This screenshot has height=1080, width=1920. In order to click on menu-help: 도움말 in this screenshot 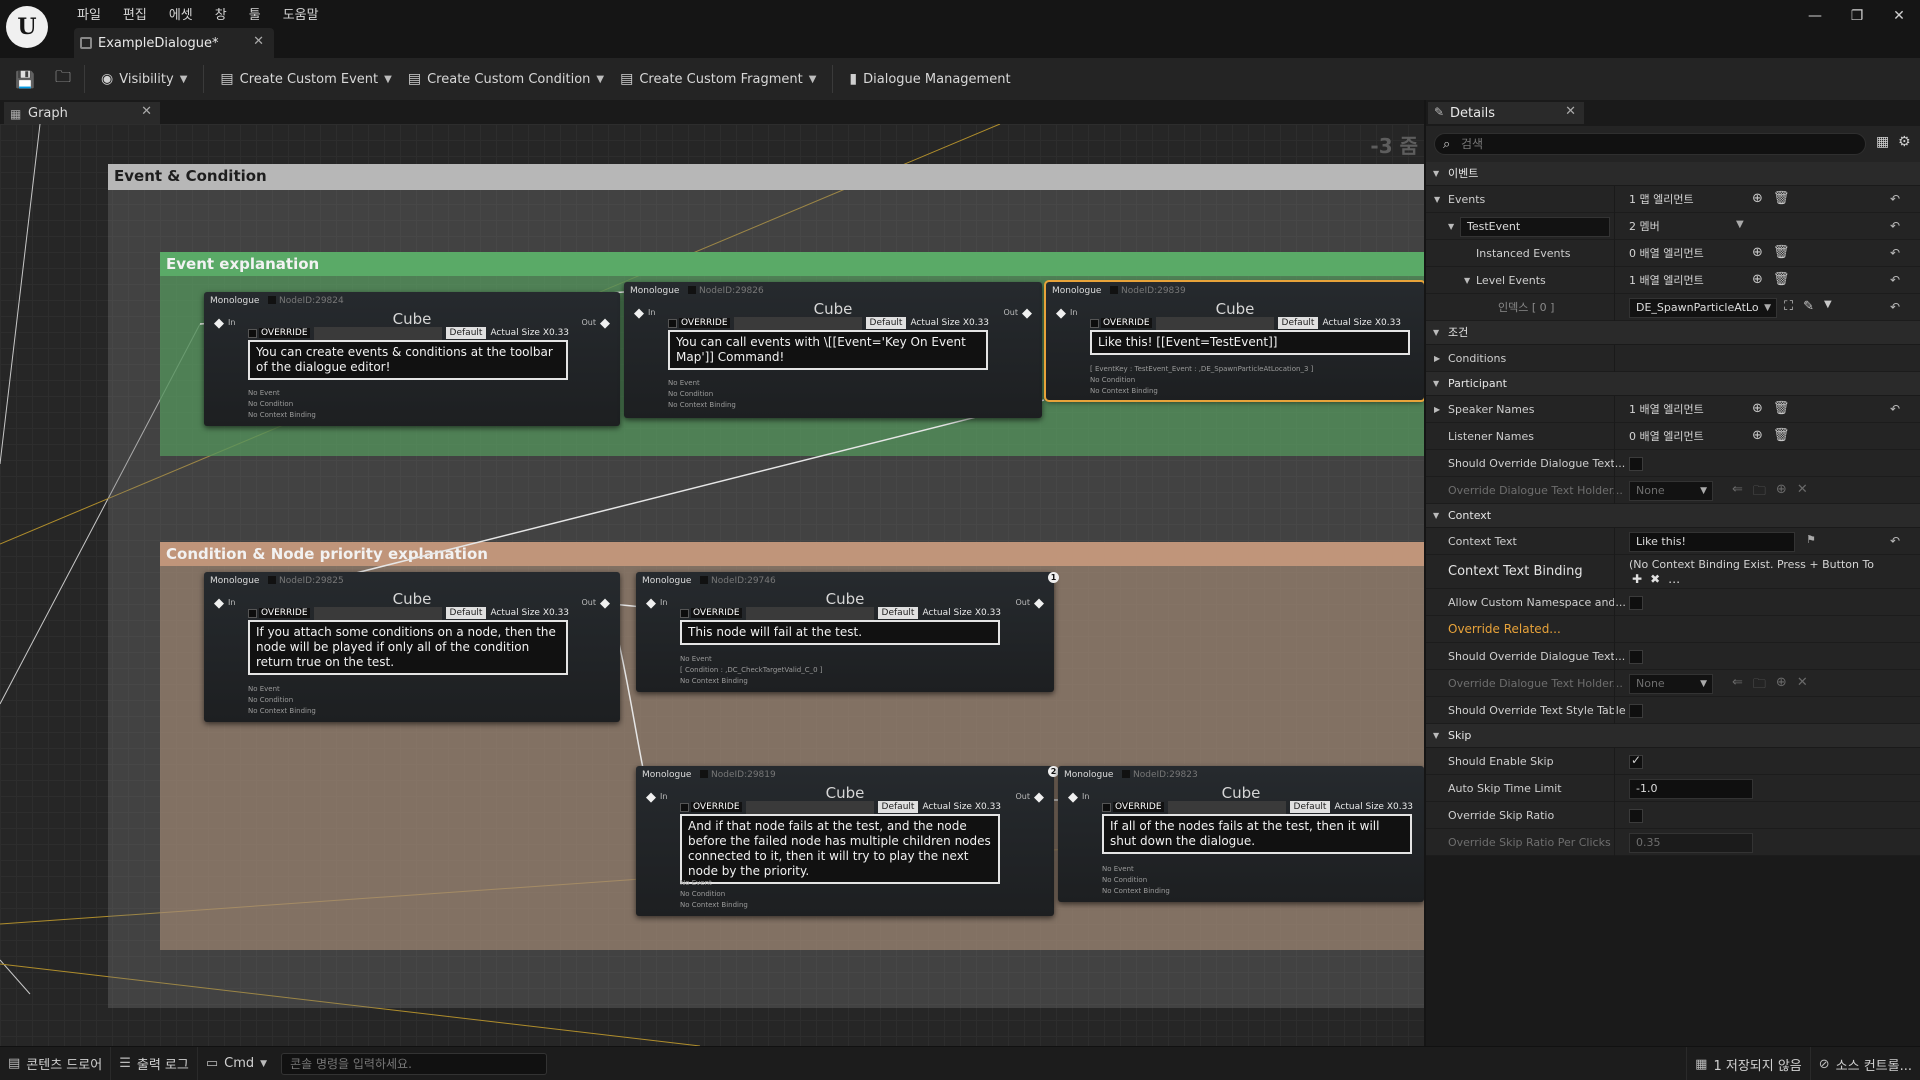, I will do `click(301, 13)`.